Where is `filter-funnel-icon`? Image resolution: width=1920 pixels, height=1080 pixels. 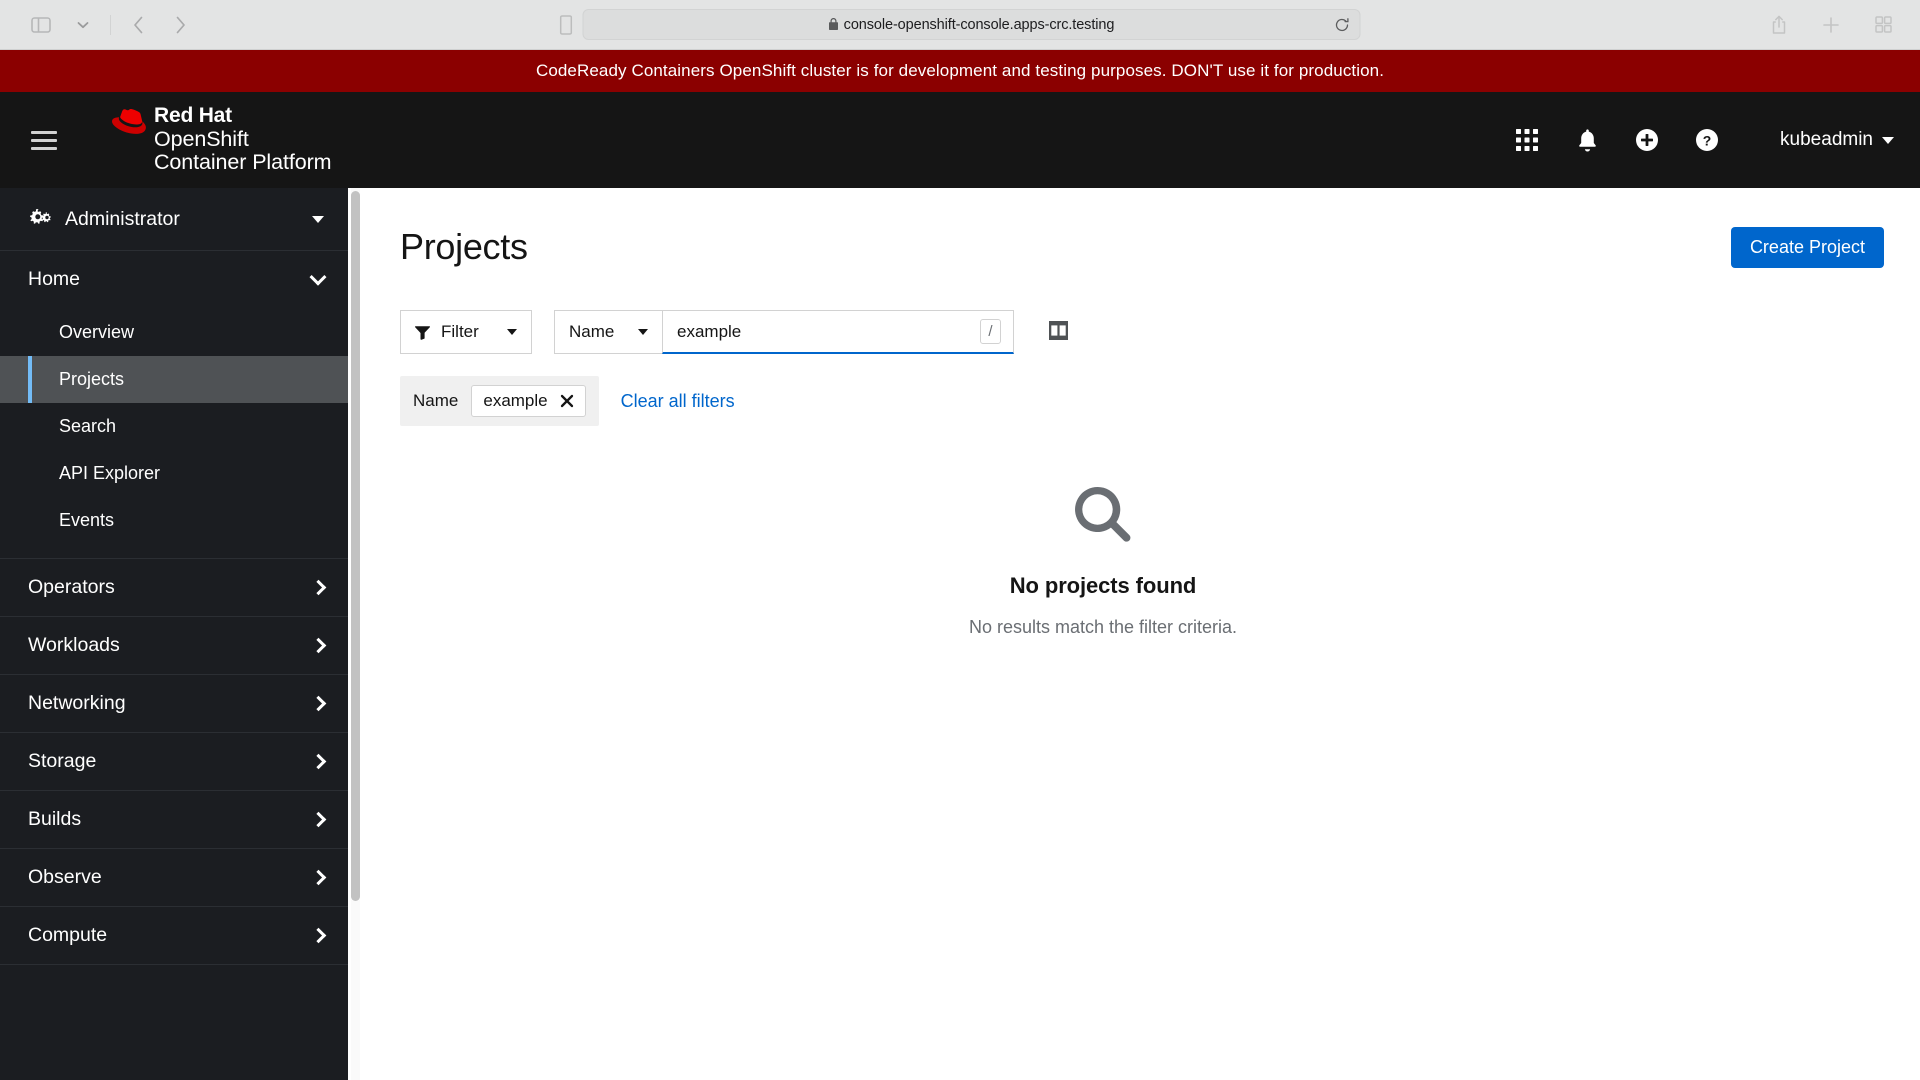
filter-funnel-icon is located at coordinates (422, 332).